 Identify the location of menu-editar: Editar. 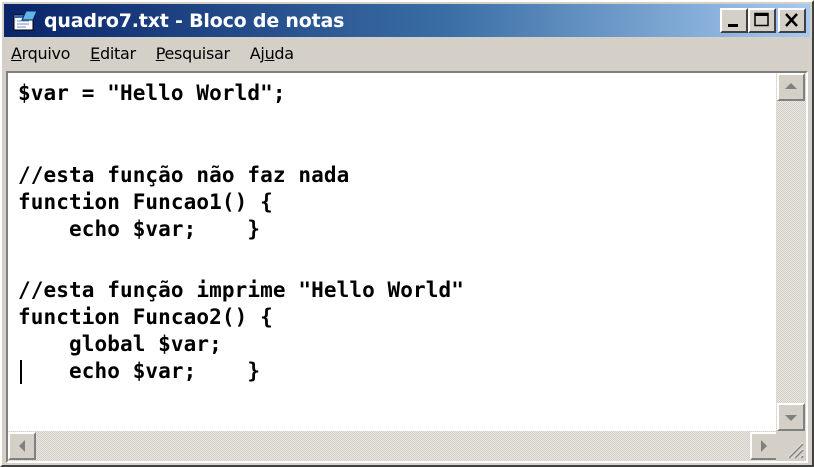
(113, 53).